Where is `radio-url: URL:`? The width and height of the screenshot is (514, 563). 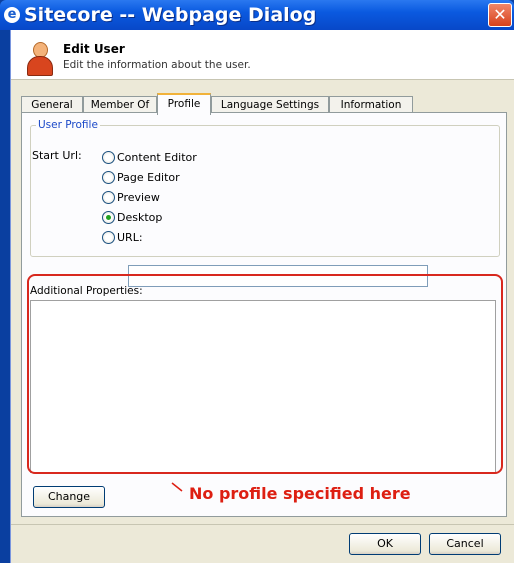
radio-url: URL: is located at coordinates (122, 237).